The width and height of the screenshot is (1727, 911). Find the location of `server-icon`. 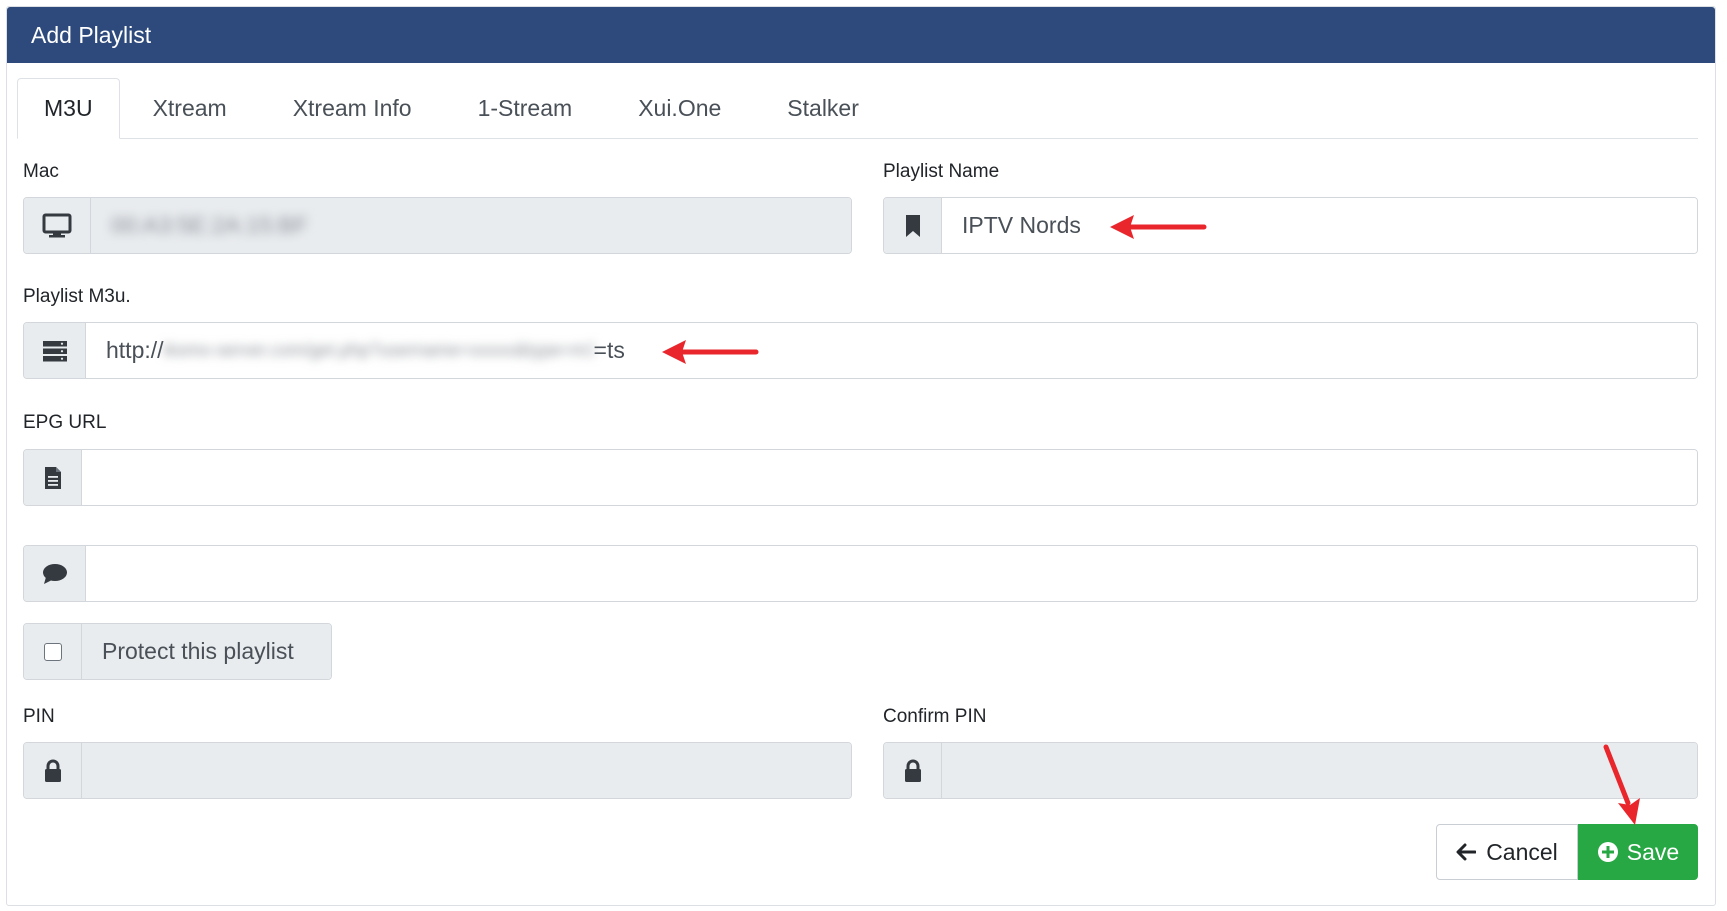

server-icon is located at coordinates (55, 350).